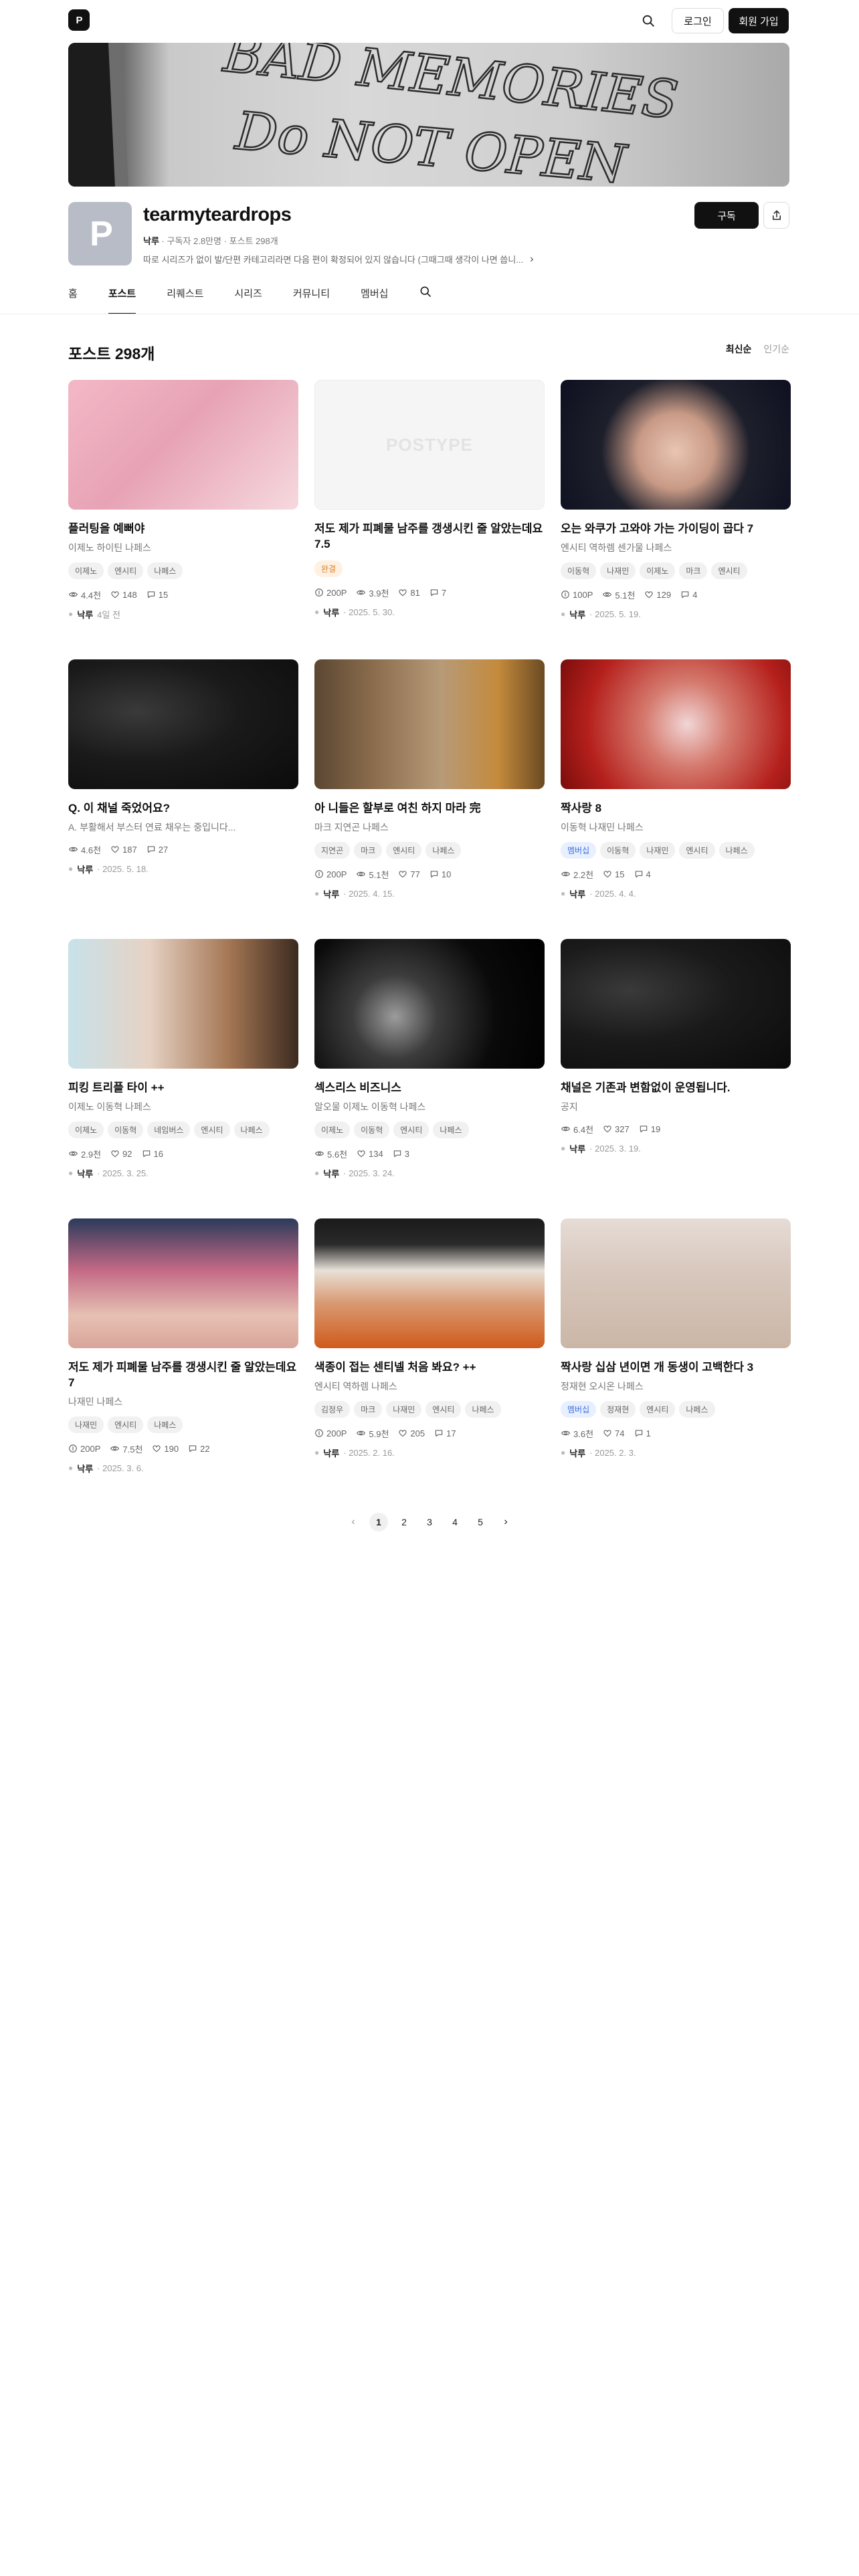 This screenshot has height=2576, width=859. What do you see at coordinates (73, 297) in the screenshot?
I see `tab-home: 홈` at bounding box center [73, 297].